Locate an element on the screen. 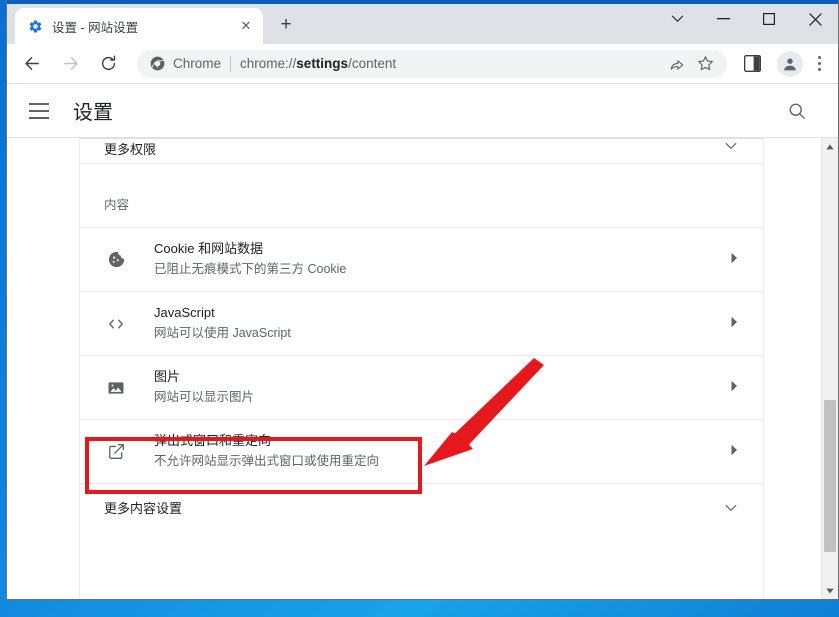 The image size is (839, 617). setting-title: 弹出式窗口和重定向 is located at coordinates (213, 441).